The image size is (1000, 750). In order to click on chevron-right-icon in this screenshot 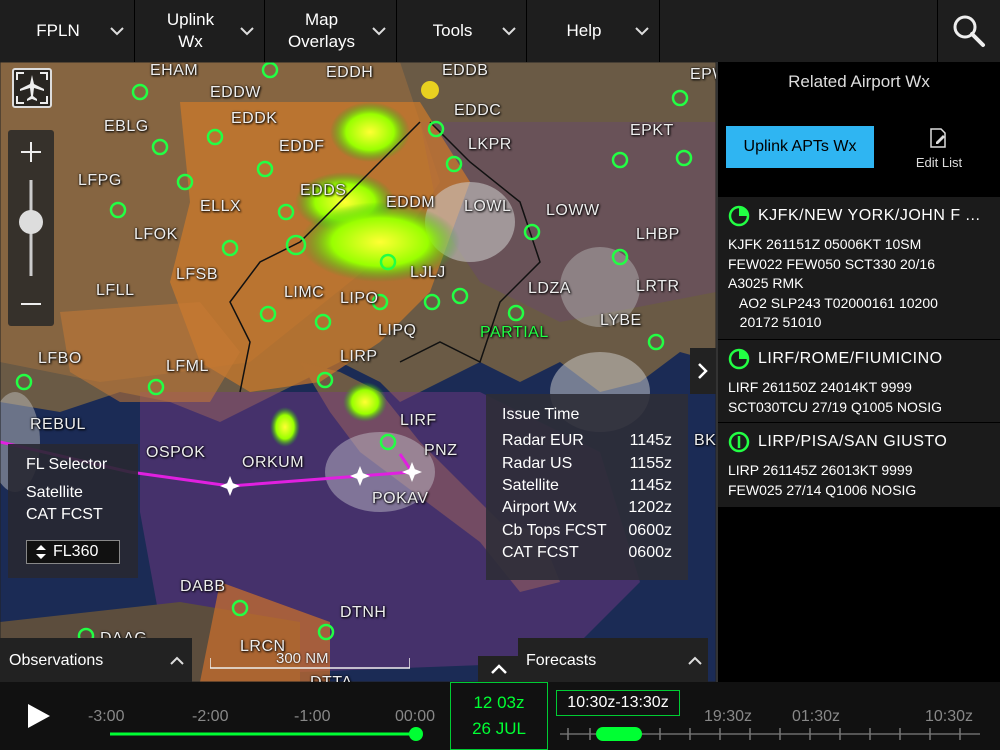, I will do `click(703, 371)`.